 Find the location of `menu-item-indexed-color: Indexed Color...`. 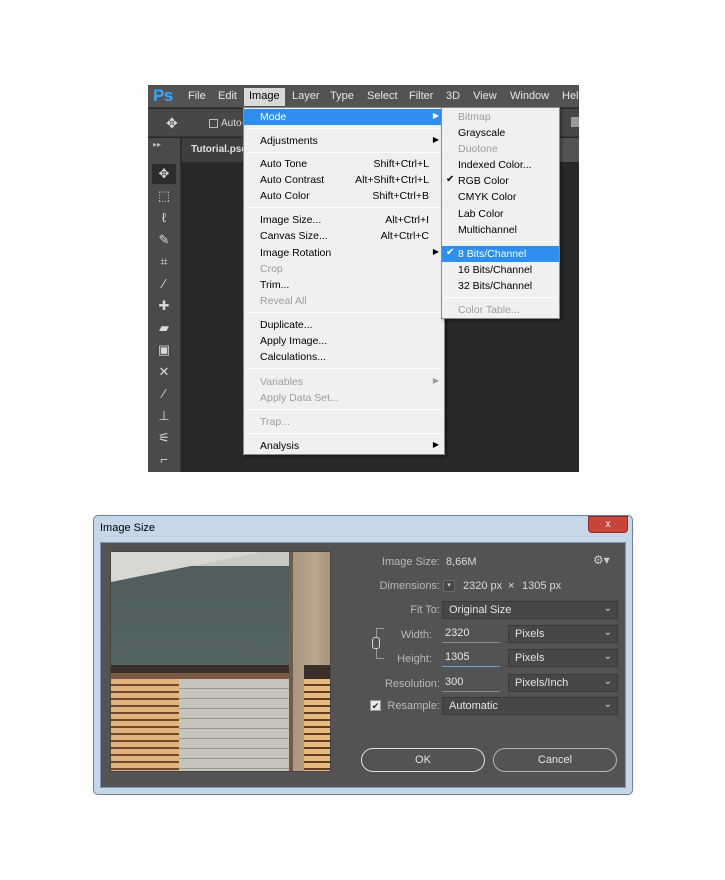

menu-item-indexed-color: Indexed Color... is located at coordinates (500, 165).